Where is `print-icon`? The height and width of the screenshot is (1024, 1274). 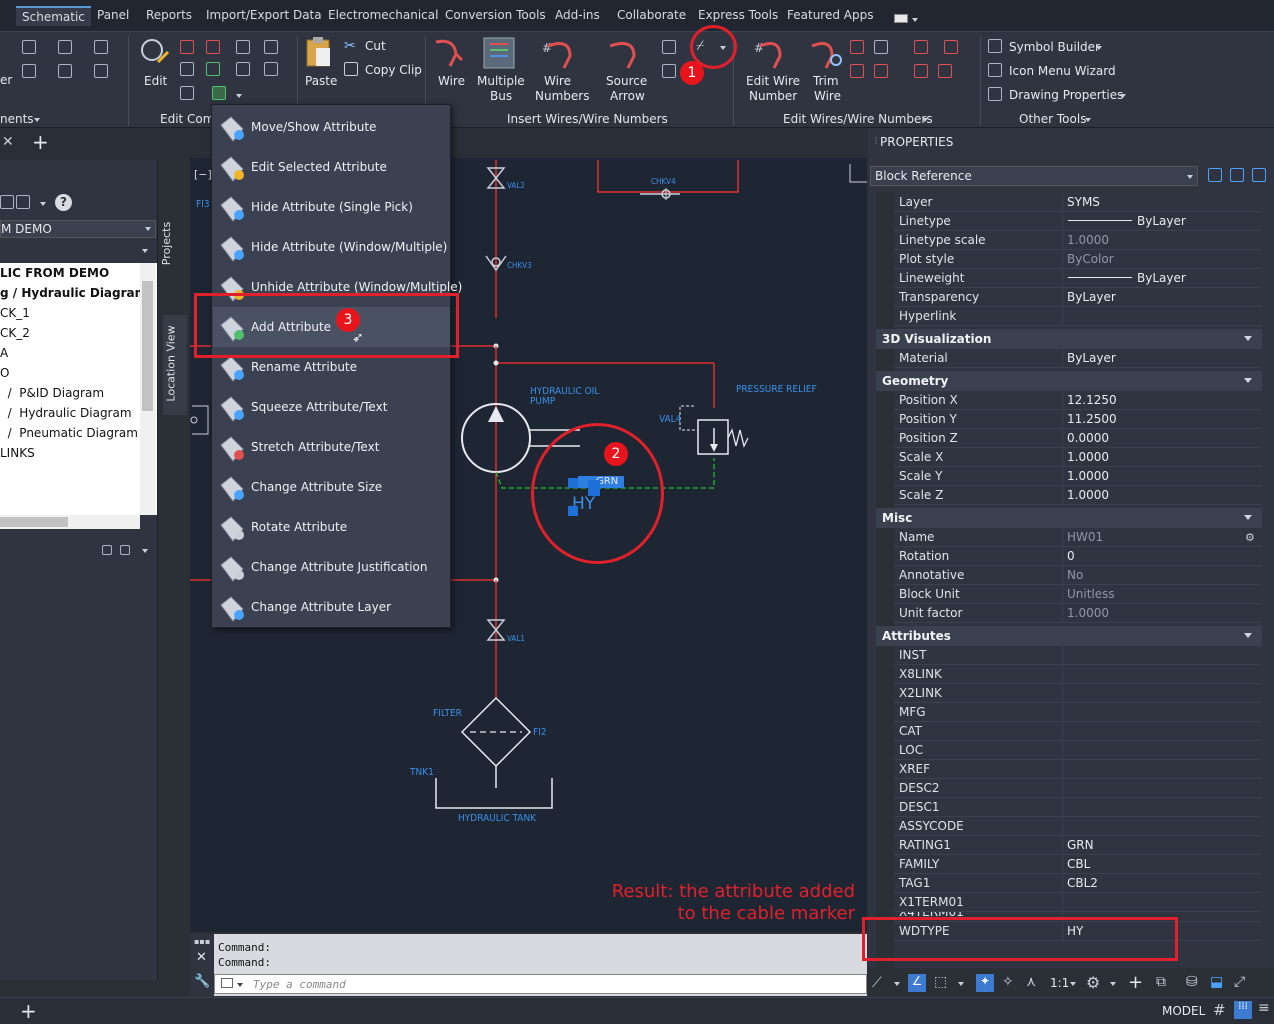 print-icon is located at coordinates (23, 202).